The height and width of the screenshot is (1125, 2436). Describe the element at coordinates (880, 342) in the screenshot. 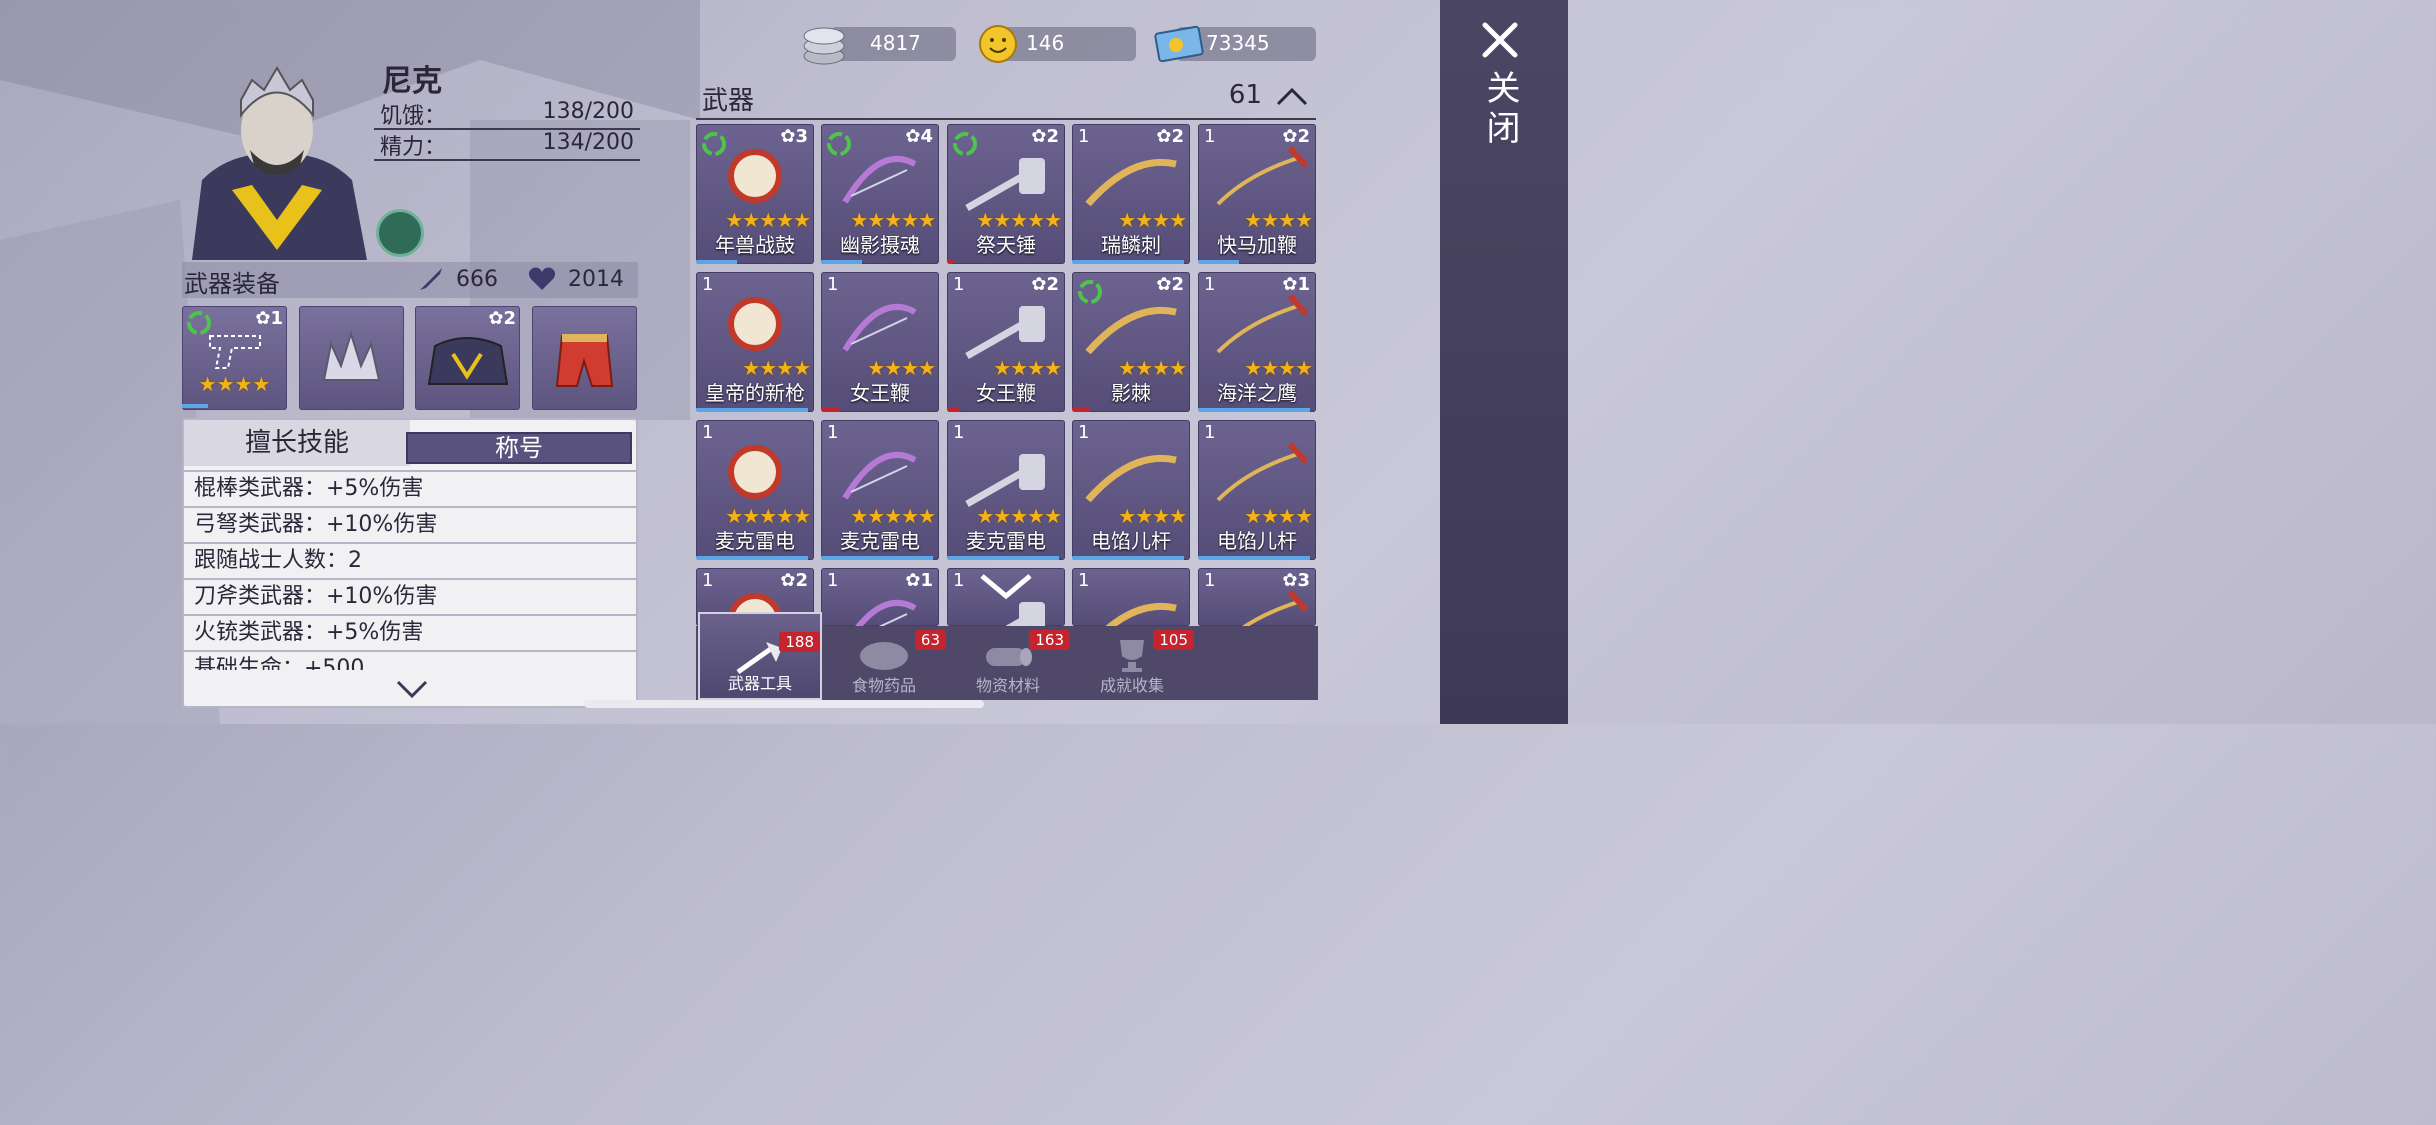

I see `weapon-card: 1 ★★★★ 女王鞭` at that location.